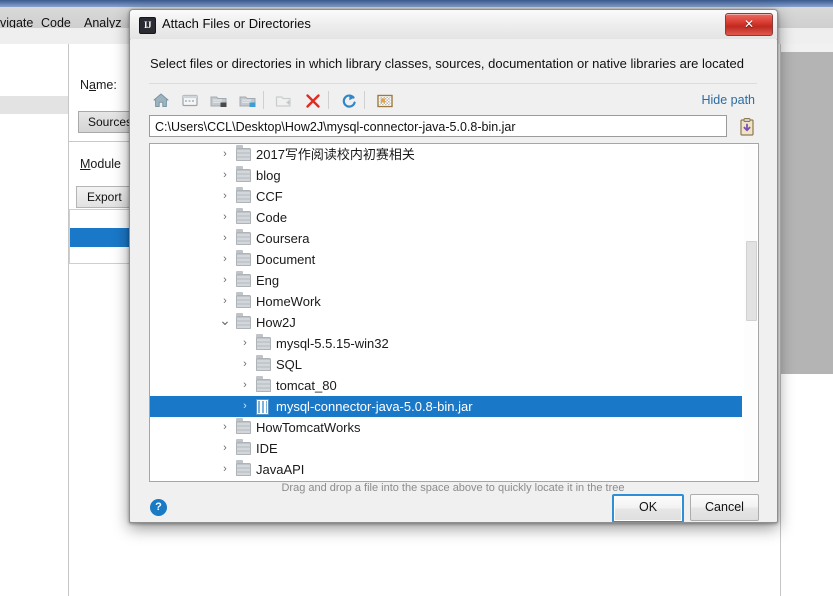  I want to click on tree-row-label: mysql-connector-java-5.0.8-bin.jar, so click(374, 406).